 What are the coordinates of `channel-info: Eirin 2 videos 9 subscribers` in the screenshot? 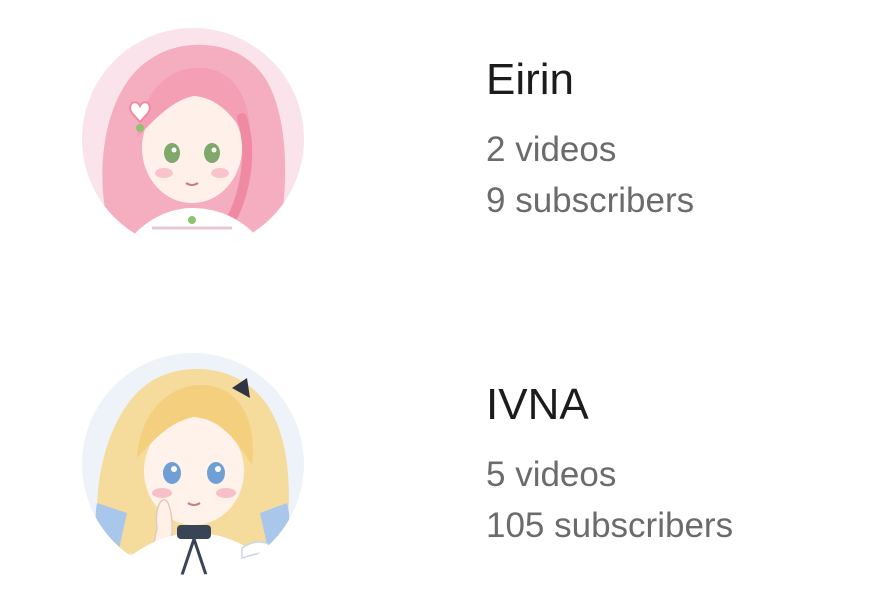 It's located at (590, 138).